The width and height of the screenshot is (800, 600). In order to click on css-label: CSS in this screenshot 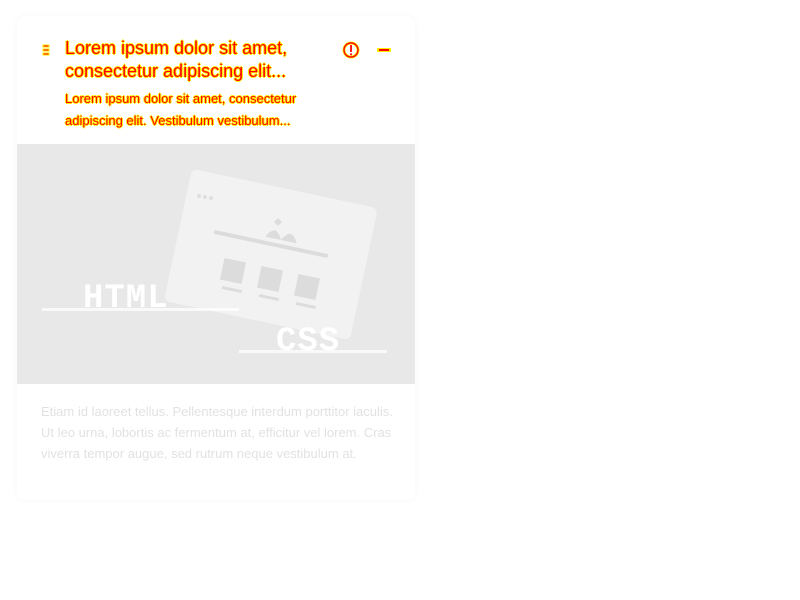, I will do `click(308, 342)`.